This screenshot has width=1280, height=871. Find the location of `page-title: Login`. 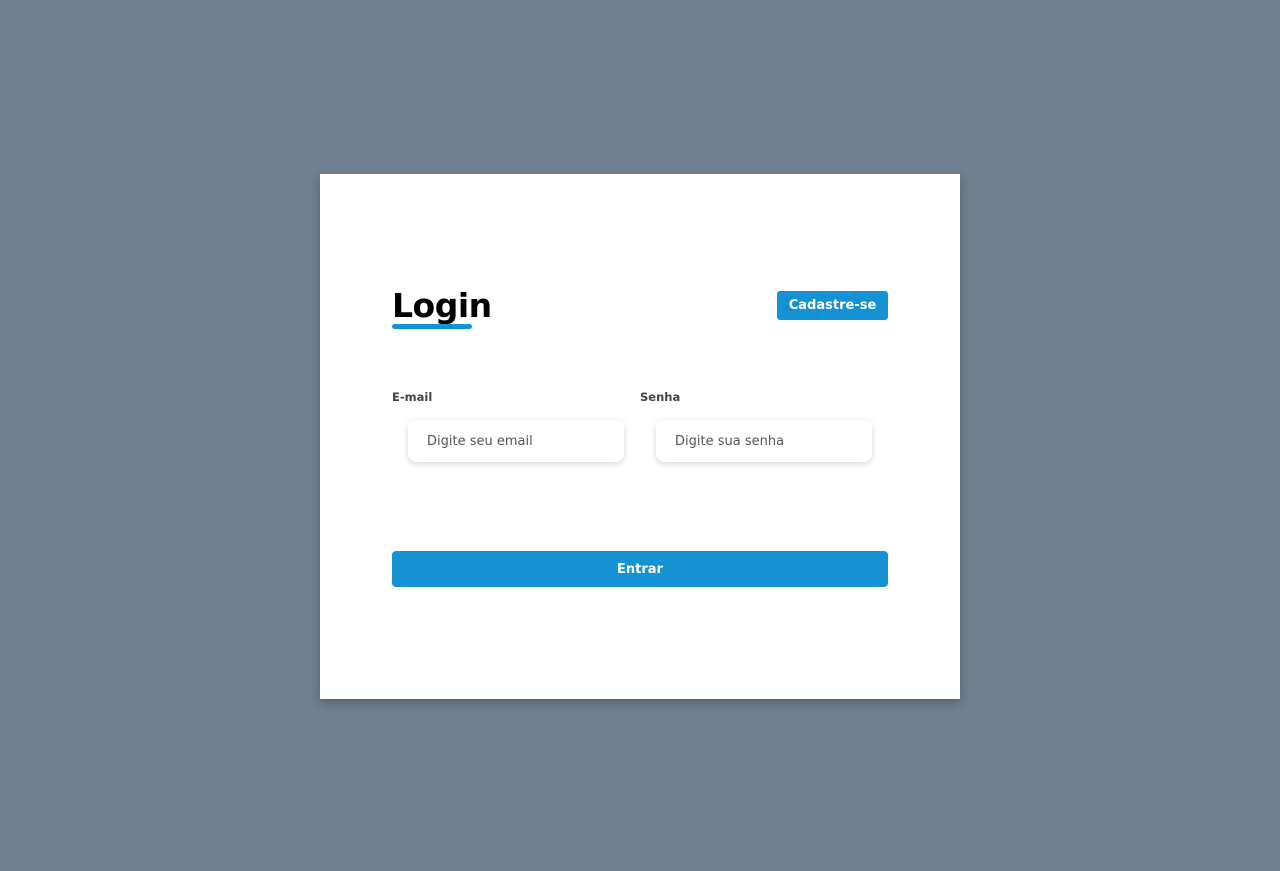

page-title: Login is located at coordinates (442, 305).